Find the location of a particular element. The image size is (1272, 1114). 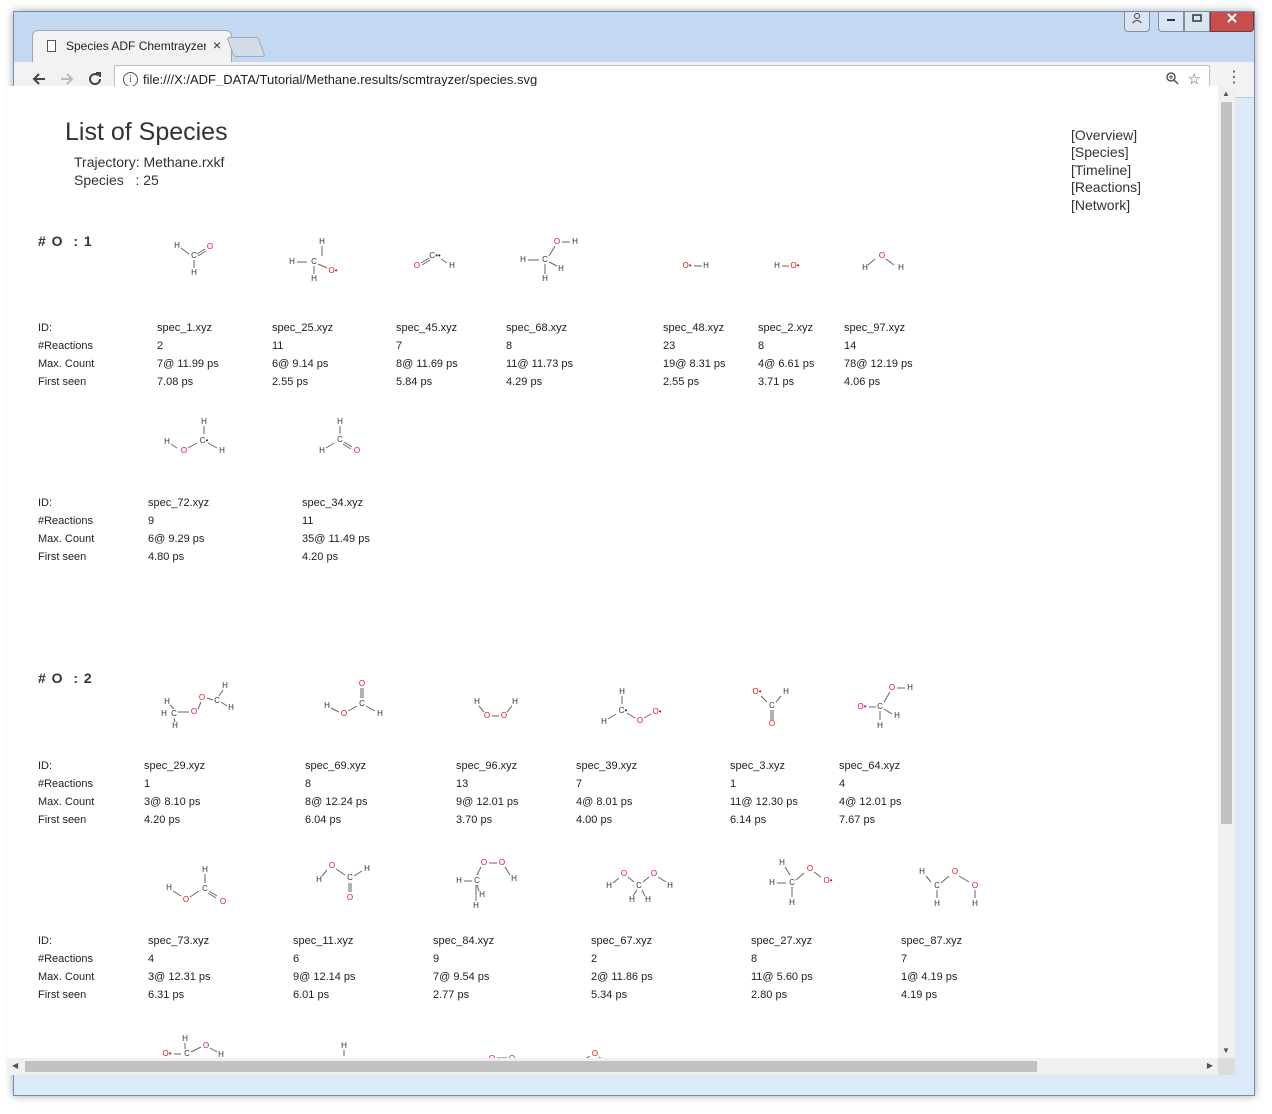

horizontal-scrollbar: ◀ ▶ is located at coordinates (612, 1066).